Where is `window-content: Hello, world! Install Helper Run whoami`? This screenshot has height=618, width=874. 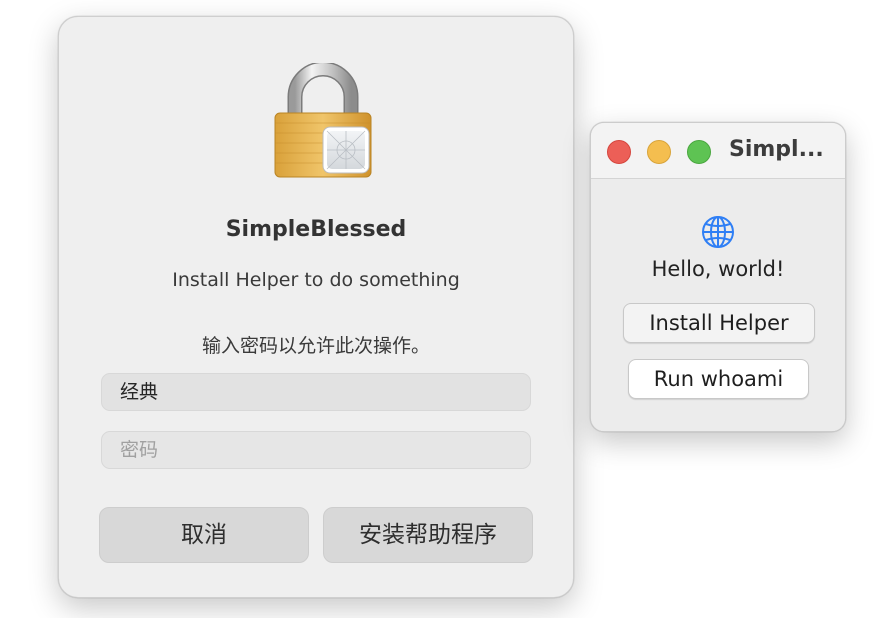
window-content: Hello, world! Install Helper Run whoami is located at coordinates (718, 305).